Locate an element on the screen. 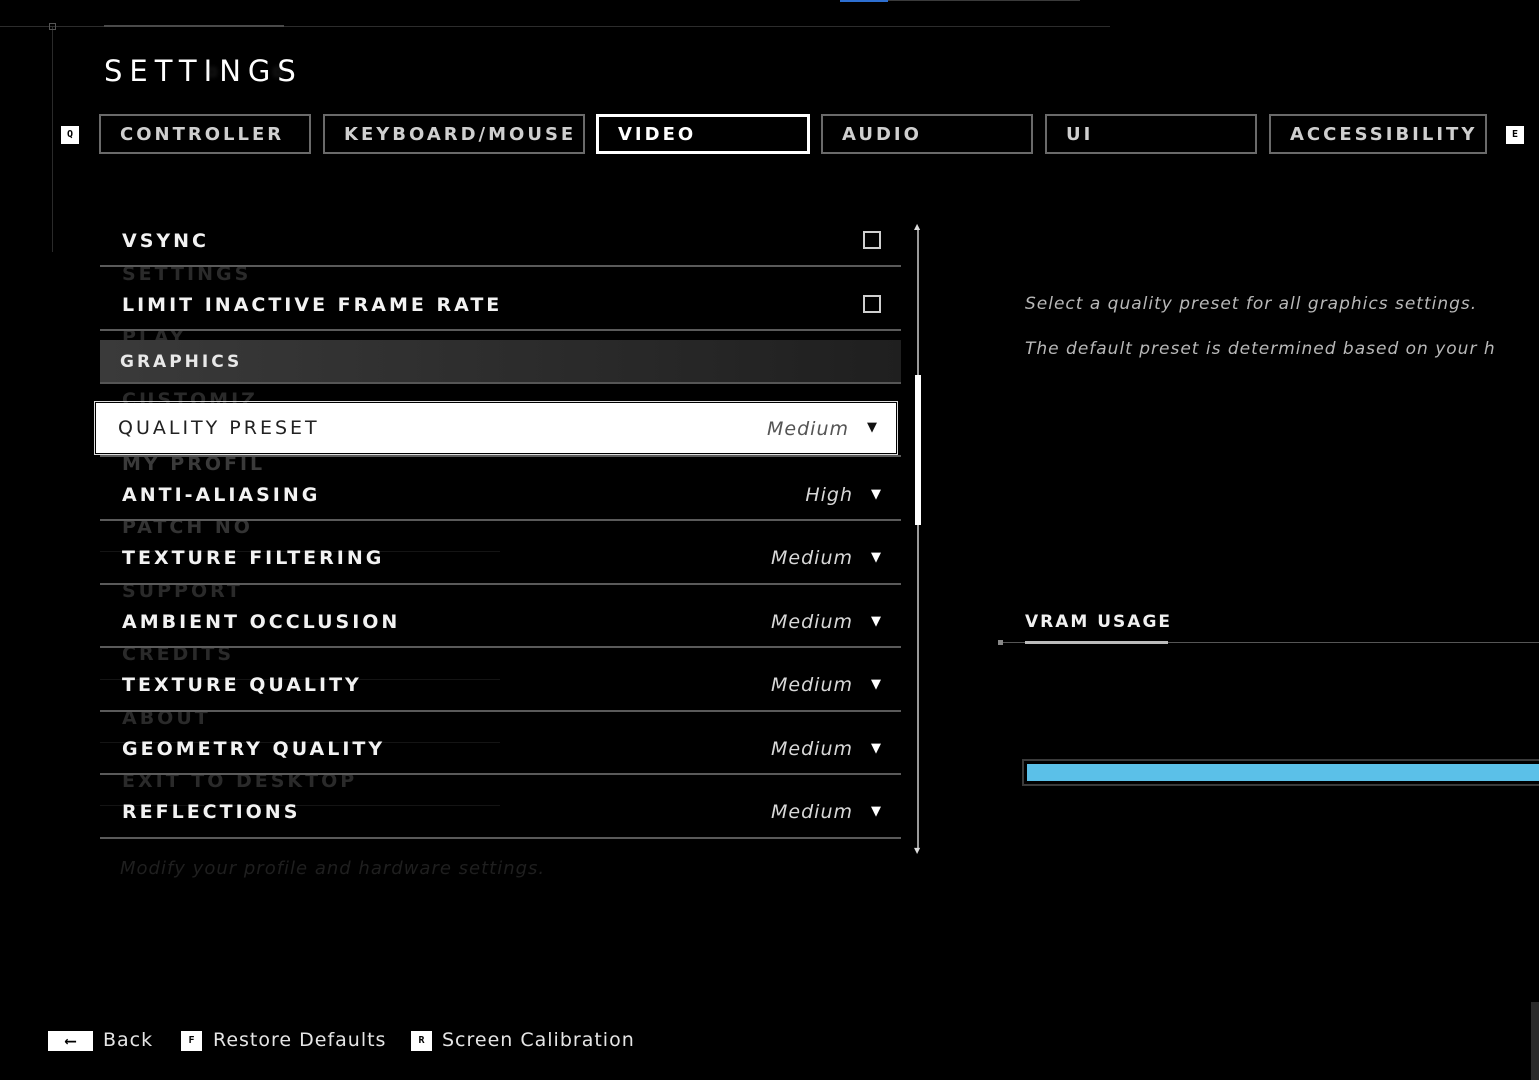 This screenshot has width=1539, height=1080. vram-divider-highlight is located at coordinates (1096, 642).